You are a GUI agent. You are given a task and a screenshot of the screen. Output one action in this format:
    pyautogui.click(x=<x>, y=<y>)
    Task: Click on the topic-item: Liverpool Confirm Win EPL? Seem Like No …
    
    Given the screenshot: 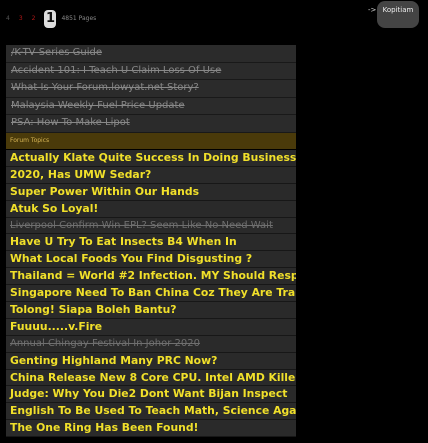 What is the action you would take?
    pyautogui.click(x=151, y=226)
    